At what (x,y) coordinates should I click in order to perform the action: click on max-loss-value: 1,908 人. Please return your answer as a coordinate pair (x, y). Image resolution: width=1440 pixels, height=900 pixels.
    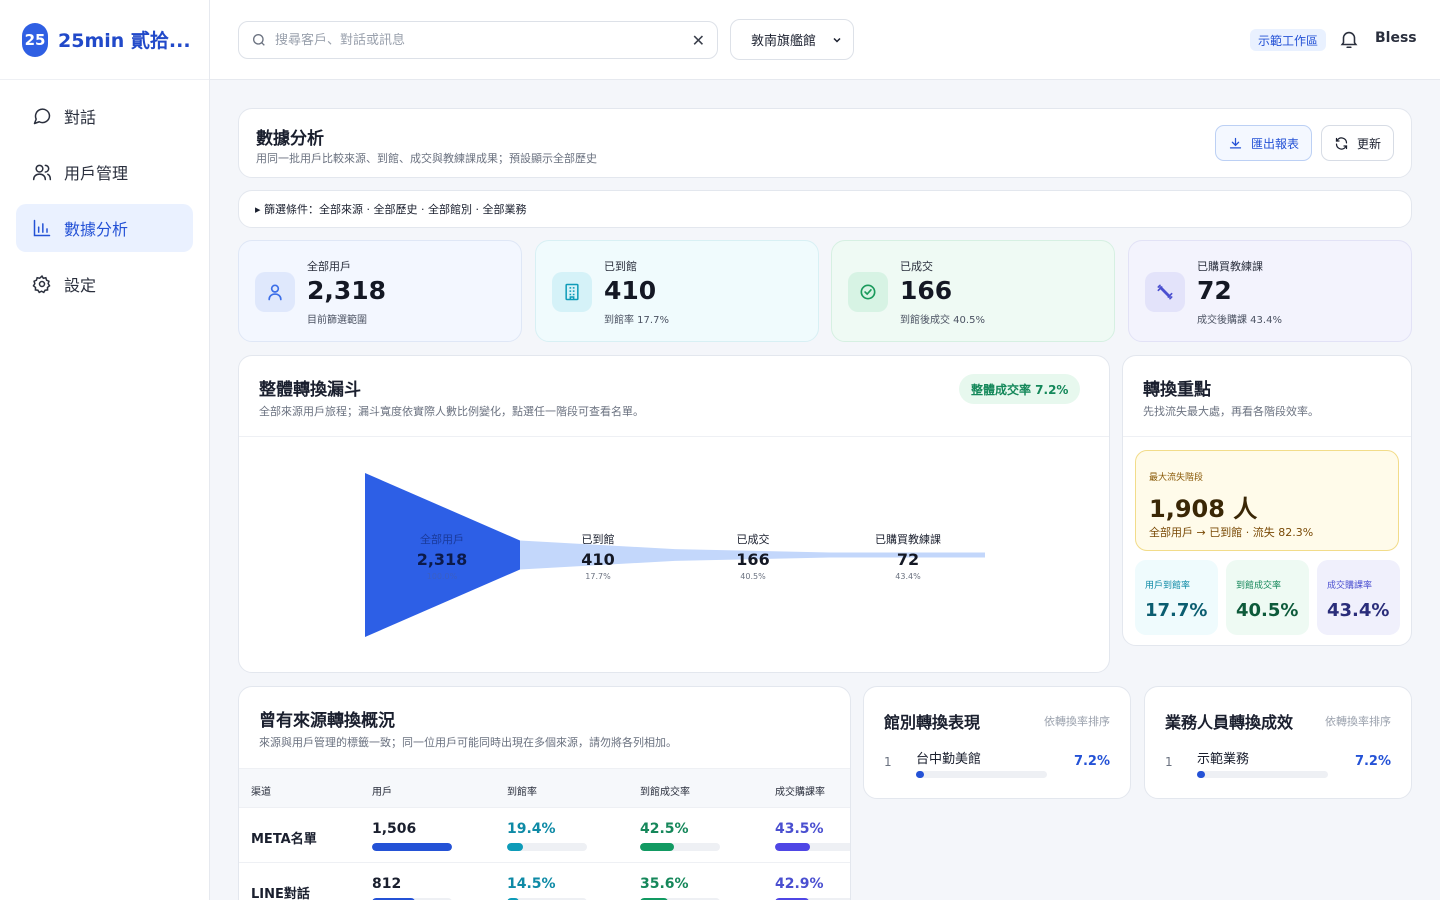
    Looking at the image, I should click on (1203, 509).